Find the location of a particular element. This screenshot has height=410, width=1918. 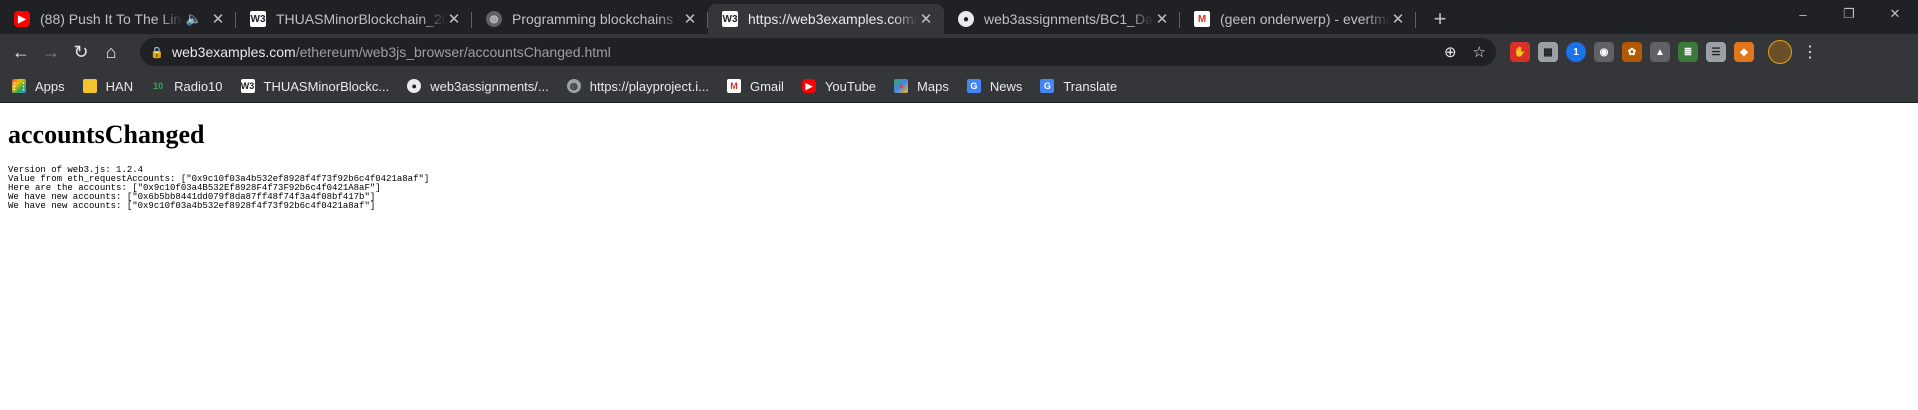

forward-button: → is located at coordinates (51, 52).